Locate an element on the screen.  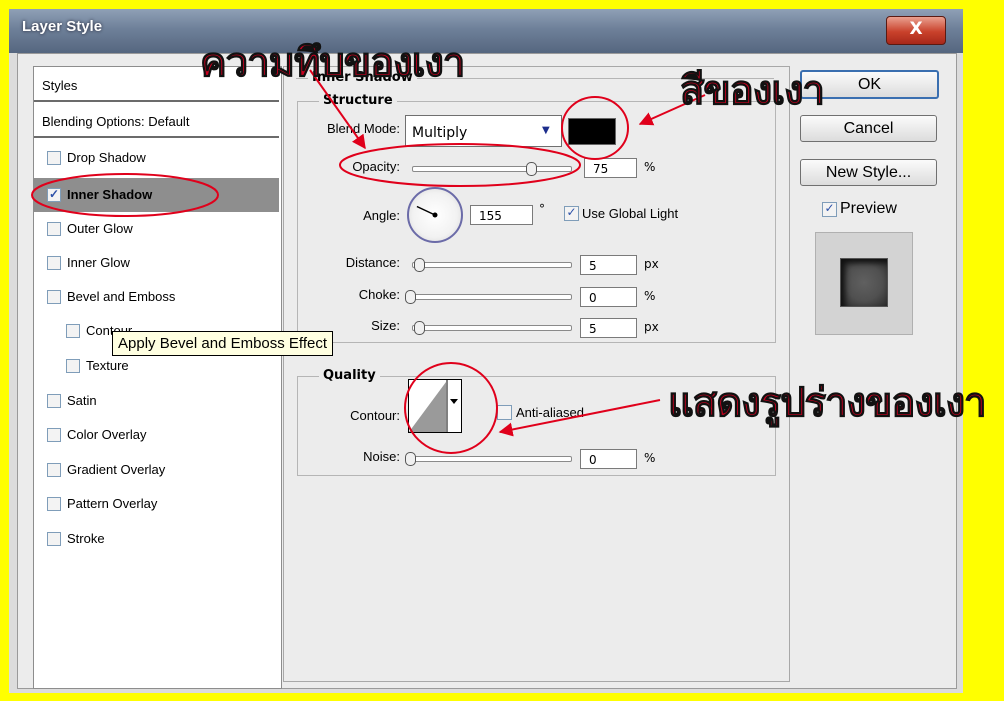
color-highlight is located at coordinates (595, 128).